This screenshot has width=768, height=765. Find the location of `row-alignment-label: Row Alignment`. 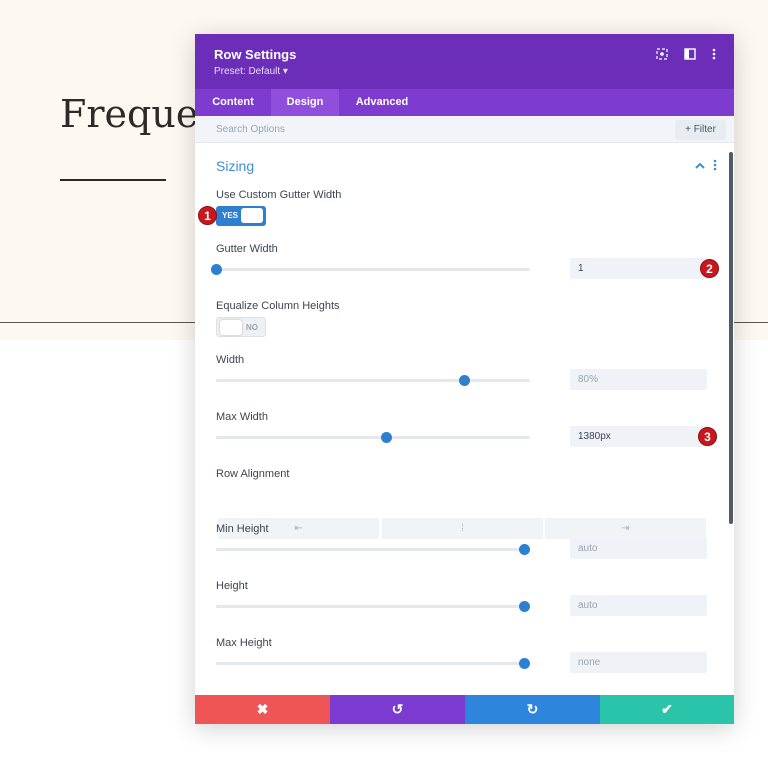

row-alignment-label: Row Alignment is located at coordinates (253, 474).